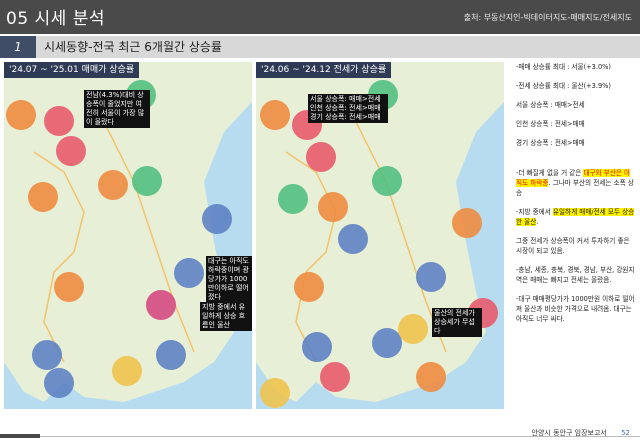 The image size is (640, 443). What do you see at coordinates (117, 109) in the screenshot?
I see `map-note: 전남(4.3%)대비 상승폭이 줄었지만 여전히 서울이 가장 많이 올랐다` at bounding box center [117, 109].